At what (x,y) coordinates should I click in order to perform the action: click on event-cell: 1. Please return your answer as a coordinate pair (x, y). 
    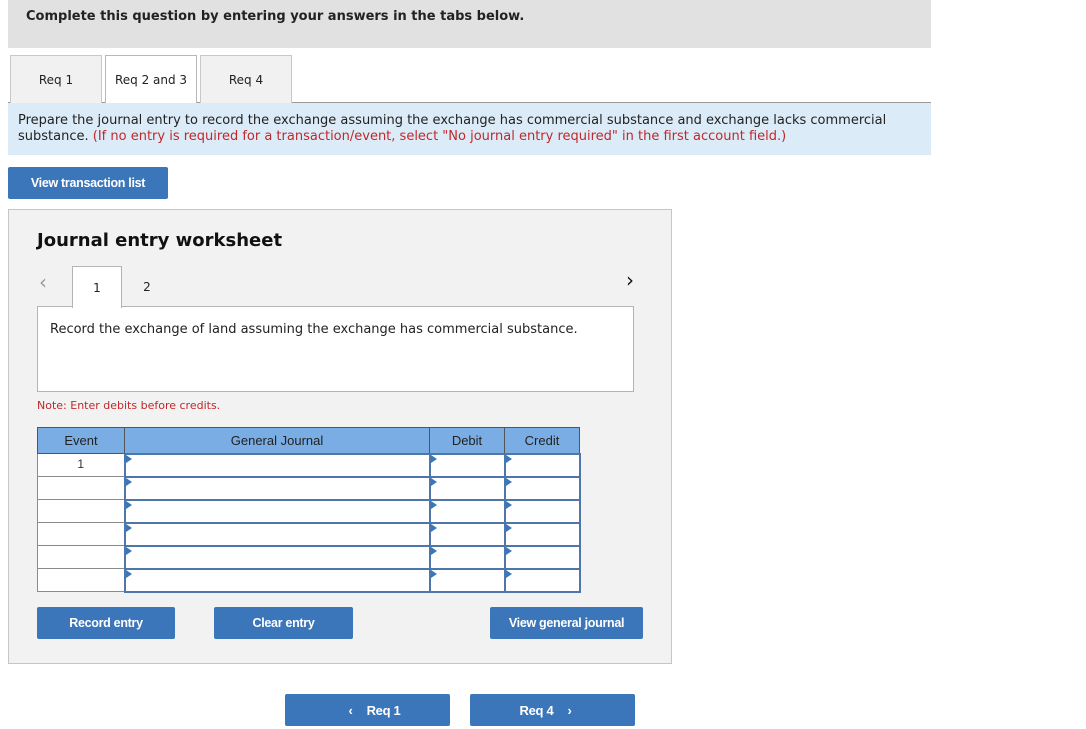
    Looking at the image, I should click on (81, 465).